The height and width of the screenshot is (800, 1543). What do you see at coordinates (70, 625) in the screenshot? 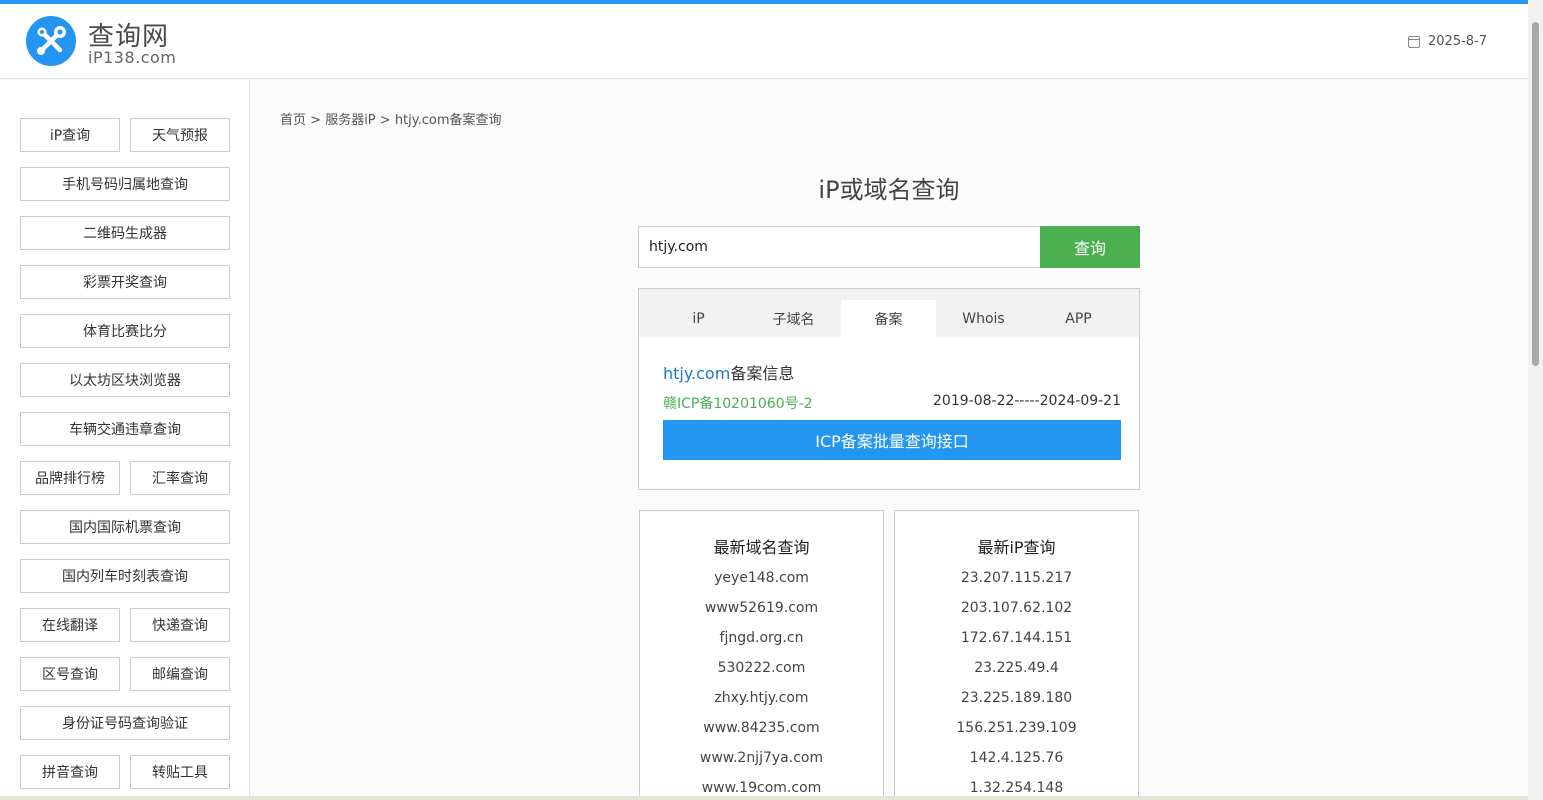
I see `sidebar-item-translate: 在线翻译` at bounding box center [70, 625].